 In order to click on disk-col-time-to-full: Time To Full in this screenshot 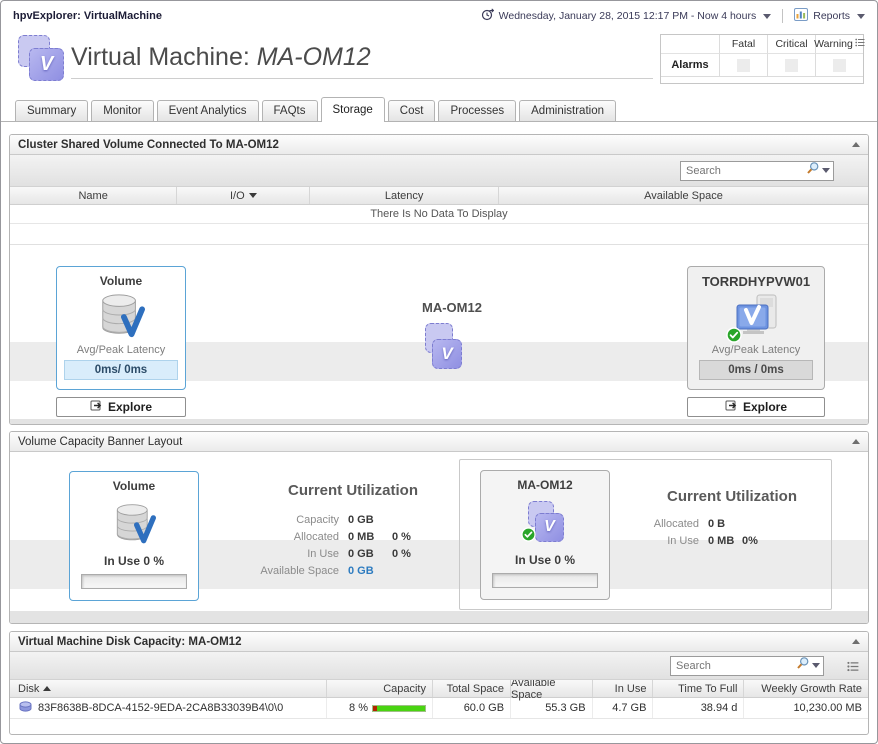, I will do `click(699, 688)`.